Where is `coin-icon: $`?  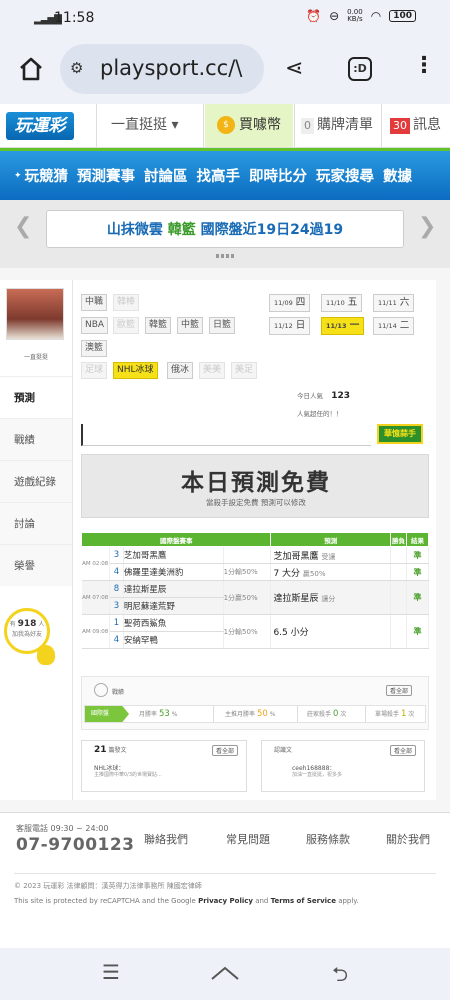 coin-icon: $ is located at coordinates (226, 125).